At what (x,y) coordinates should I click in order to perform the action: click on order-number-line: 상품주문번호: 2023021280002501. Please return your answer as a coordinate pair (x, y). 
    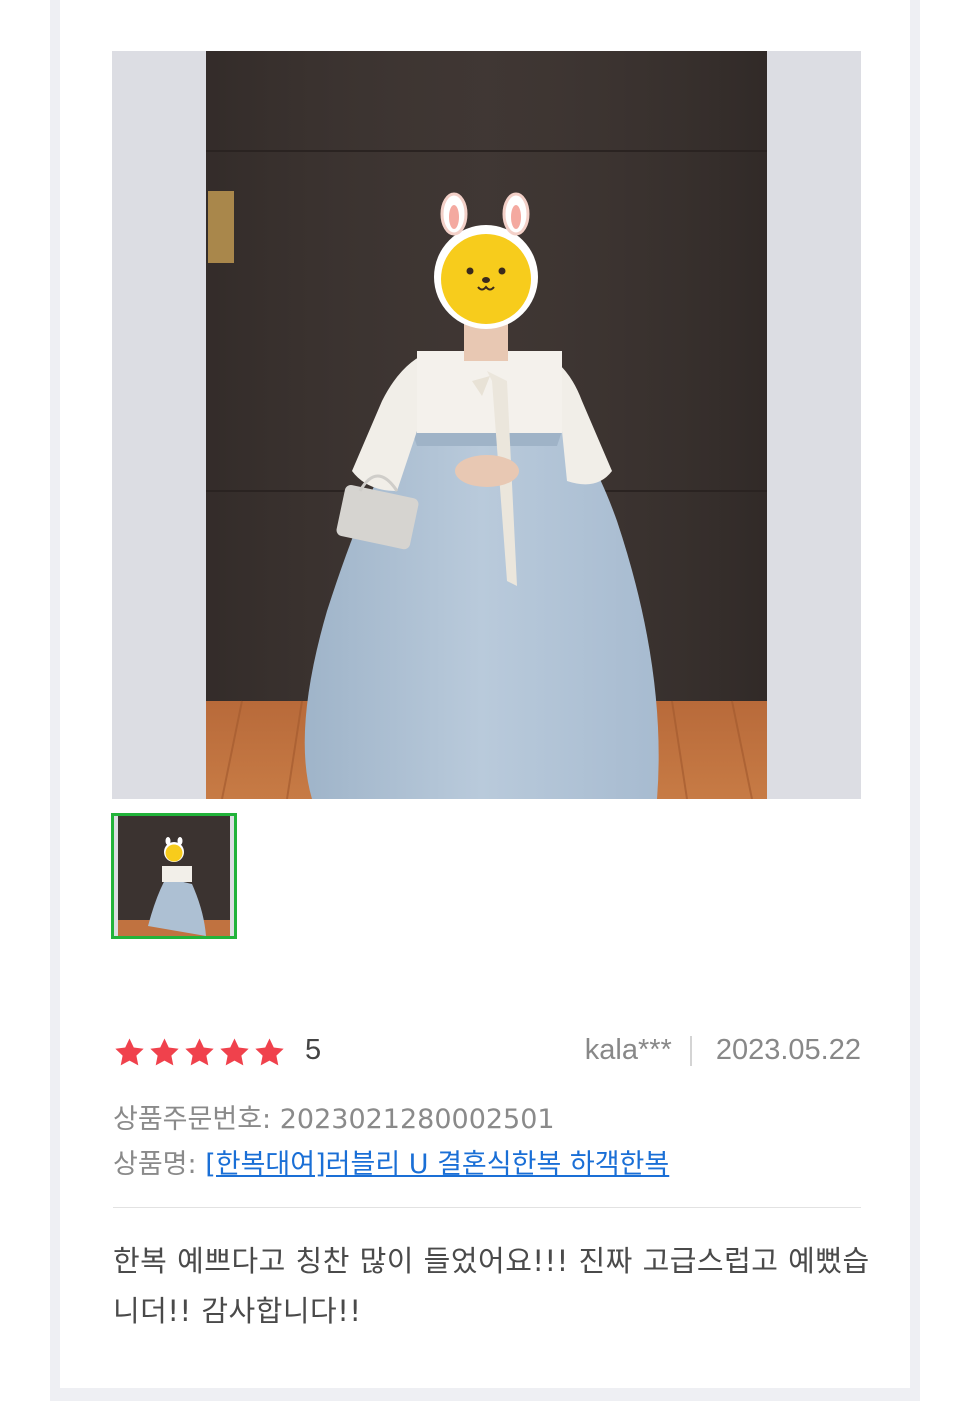
    Looking at the image, I should click on (334, 1116).